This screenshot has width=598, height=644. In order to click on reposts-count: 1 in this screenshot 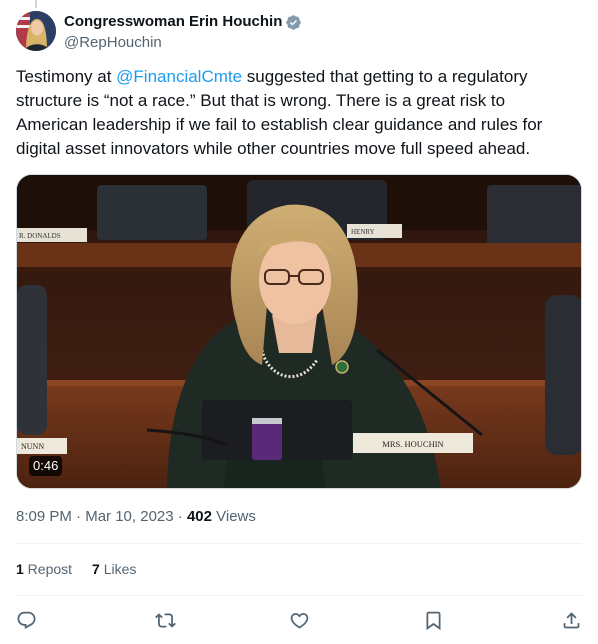, I will do `click(20, 569)`.